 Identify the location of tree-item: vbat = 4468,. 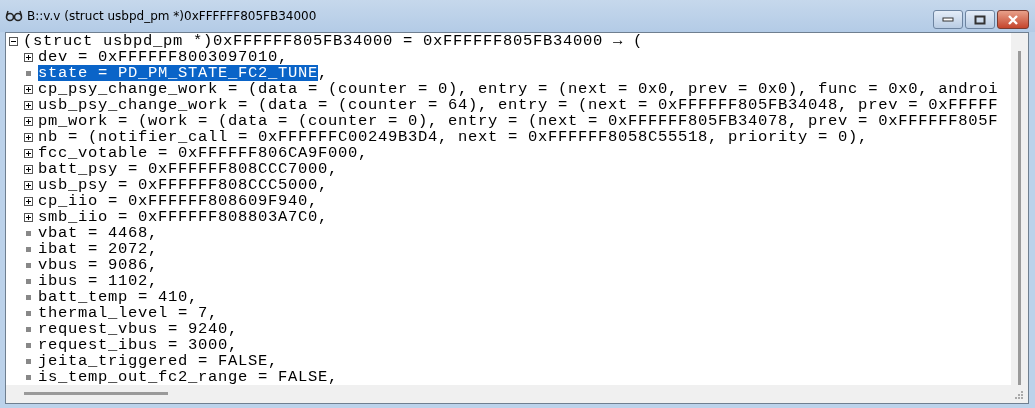
(98, 233).